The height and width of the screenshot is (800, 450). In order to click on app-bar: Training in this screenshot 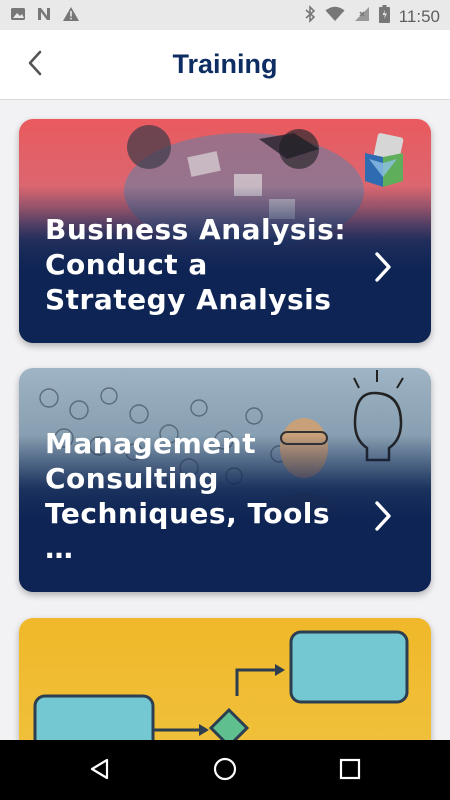, I will do `click(225, 65)`.